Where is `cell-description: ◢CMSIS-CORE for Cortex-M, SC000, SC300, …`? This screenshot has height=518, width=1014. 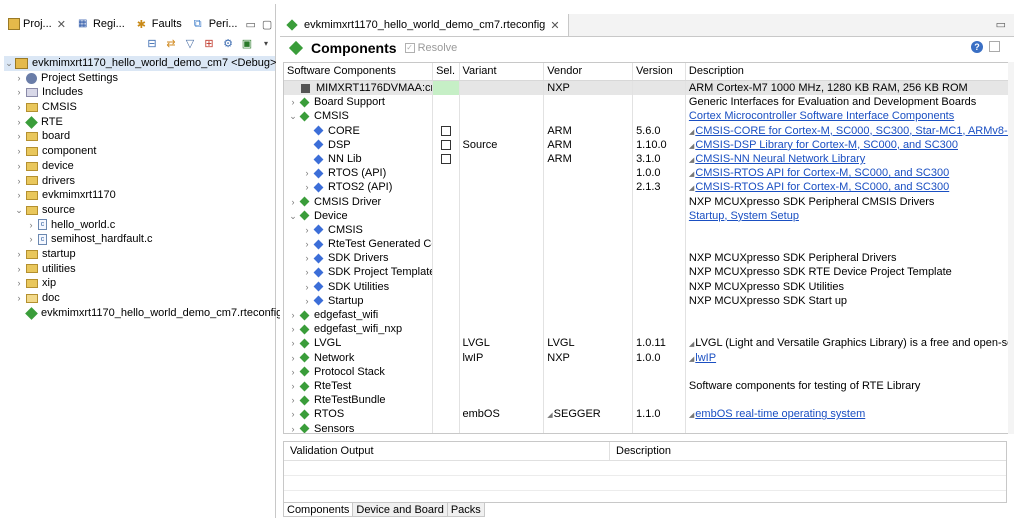
cell-description: ◢CMSIS-CORE for Cortex-M, SC000, SC300, … is located at coordinates (849, 131).